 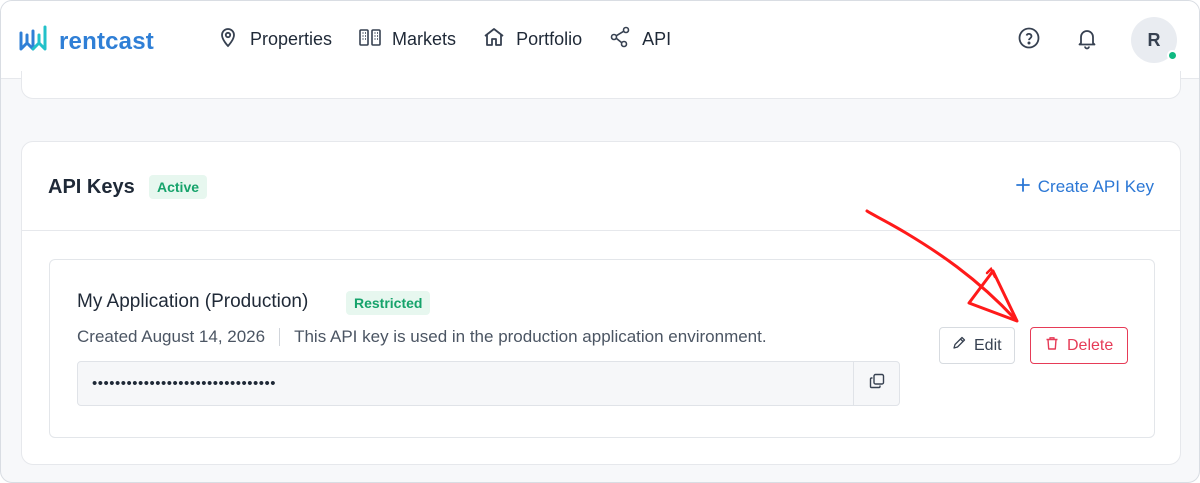 What do you see at coordinates (639, 39) in the screenshot?
I see `nav-item-api: API` at bounding box center [639, 39].